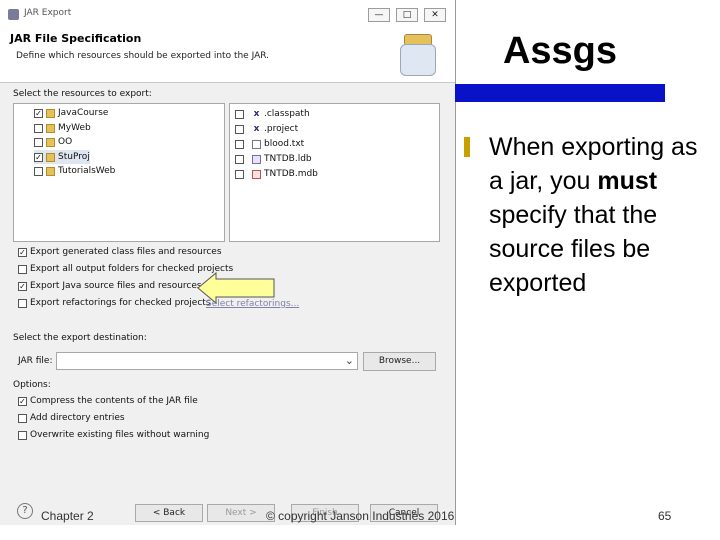 This screenshot has width=720, height=540. What do you see at coordinates (114, 401) in the screenshot?
I see `option-label: Compress the contents of the JAR file` at bounding box center [114, 401].